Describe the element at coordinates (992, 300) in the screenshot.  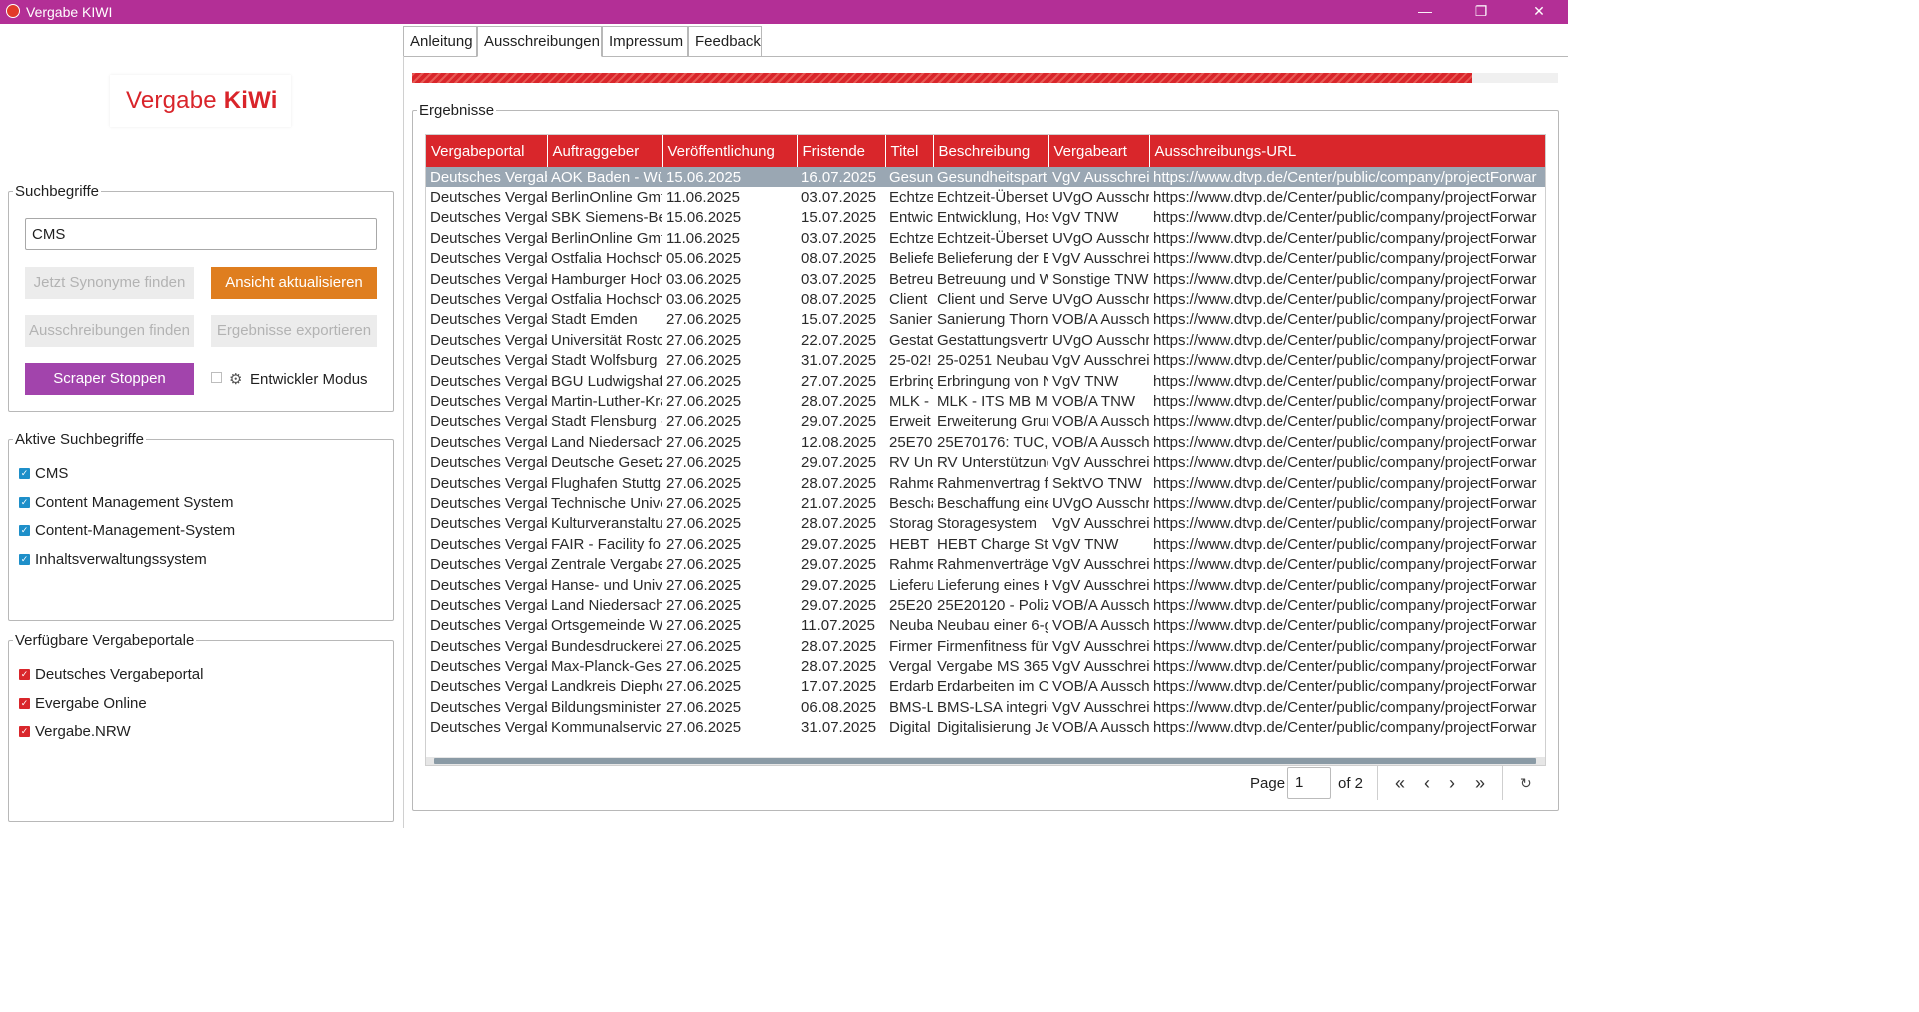
I see `table-cell: Client und Server` at that location.